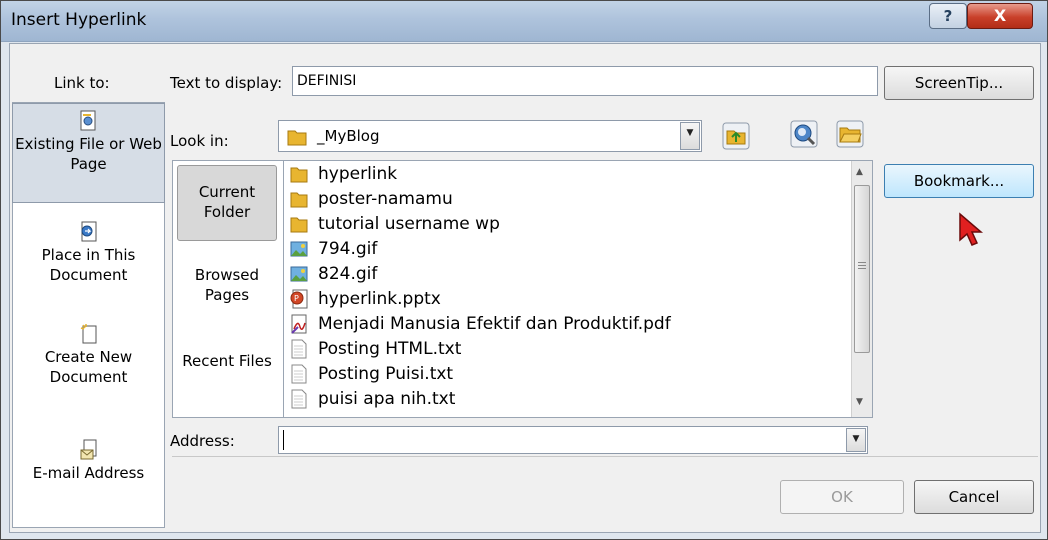 This screenshot has height=540, width=1048. What do you see at coordinates (948, 16) in the screenshot?
I see `help-button: ?` at bounding box center [948, 16].